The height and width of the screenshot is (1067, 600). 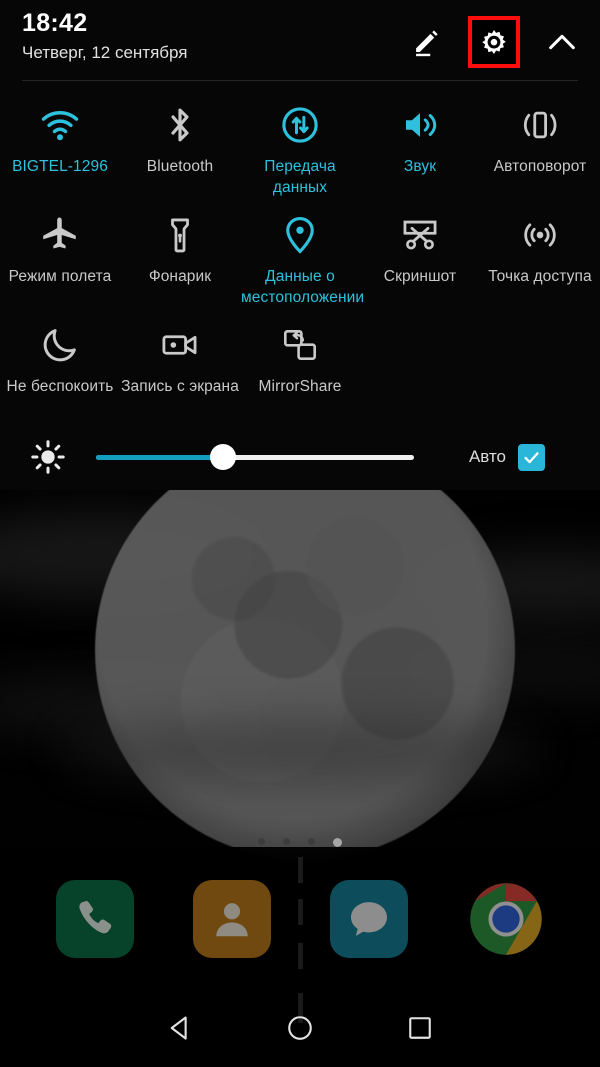 I want to click on tile-wifi: BIGTEL-1296, so click(x=60, y=147).